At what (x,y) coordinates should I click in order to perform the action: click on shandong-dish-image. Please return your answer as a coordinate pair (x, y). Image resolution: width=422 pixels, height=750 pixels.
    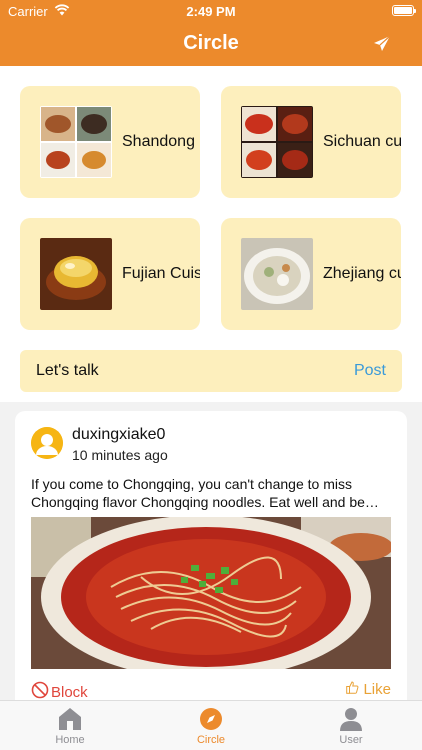
    Looking at the image, I should click on (76, 142).